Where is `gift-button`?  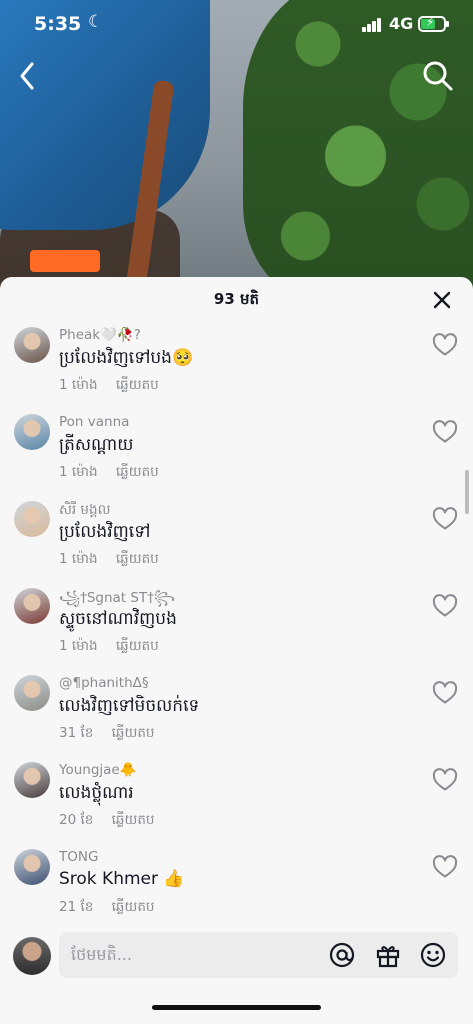
gift-button is located at coordinates (388, 955).